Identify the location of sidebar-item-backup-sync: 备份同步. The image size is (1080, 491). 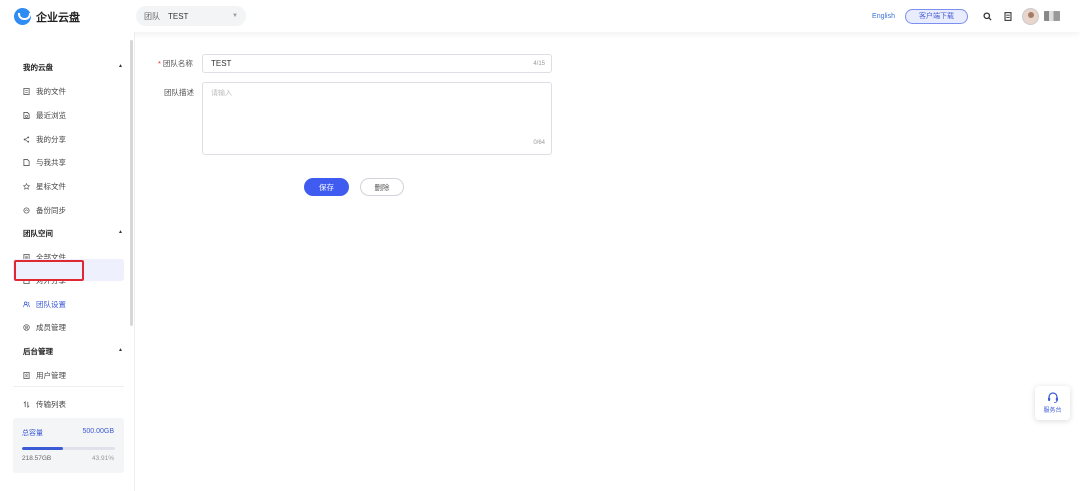
(44, 210).